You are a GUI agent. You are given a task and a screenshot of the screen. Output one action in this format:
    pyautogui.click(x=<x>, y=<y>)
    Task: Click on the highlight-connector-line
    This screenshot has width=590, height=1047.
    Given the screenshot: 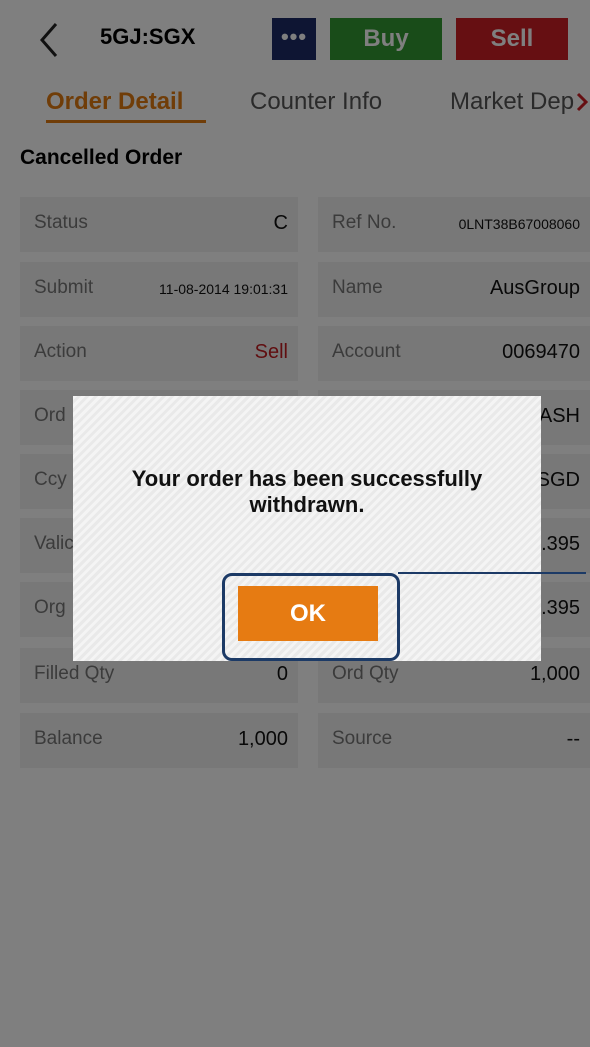 What is the action you would take?
    pyautogui.click(x=492, y=573)
    